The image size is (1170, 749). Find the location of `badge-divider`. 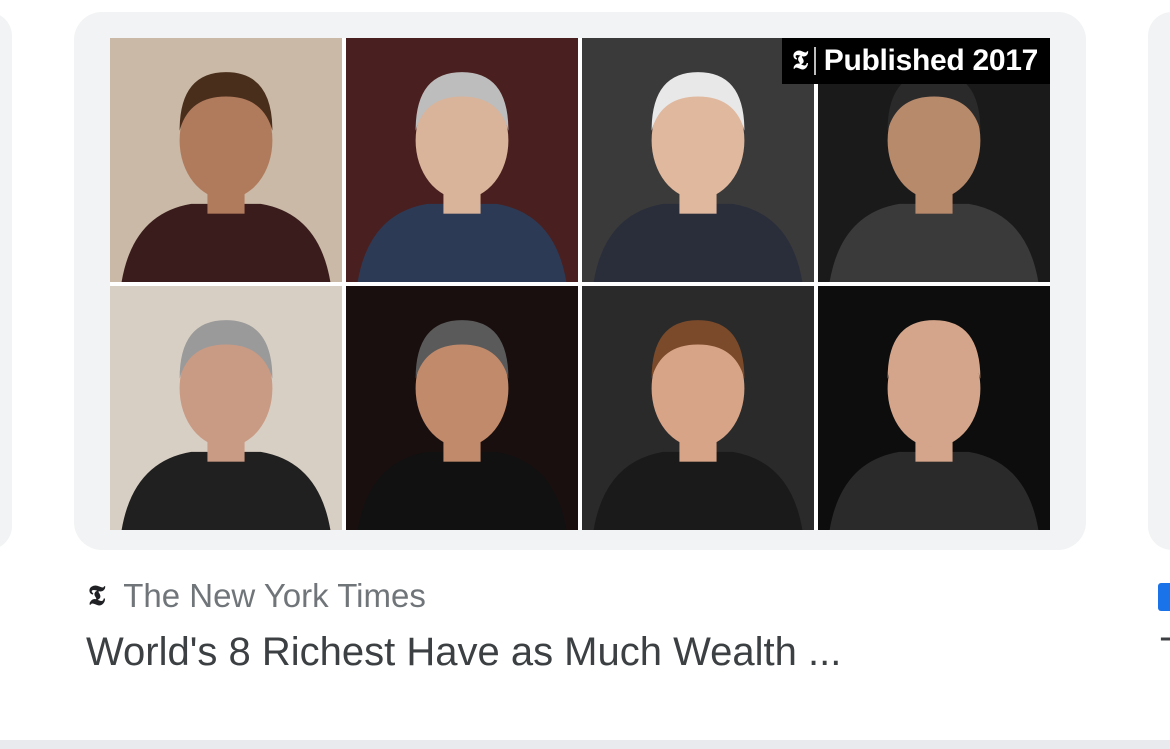

badge-divider is located at coordinates (814, 61).